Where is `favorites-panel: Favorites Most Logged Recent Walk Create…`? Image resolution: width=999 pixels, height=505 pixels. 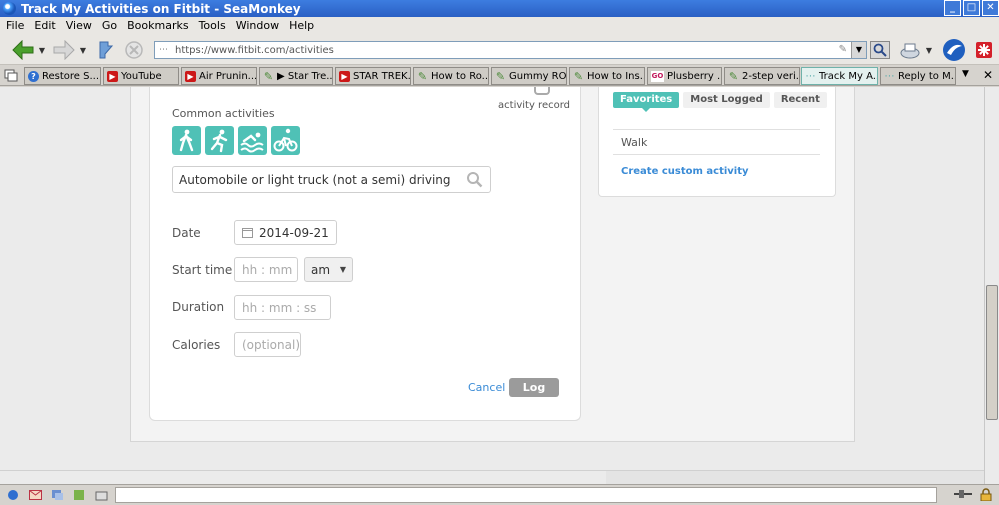 favorites-panel: Favorites Most Logged Recent Walk Create… is located at coordinates (717, 142).